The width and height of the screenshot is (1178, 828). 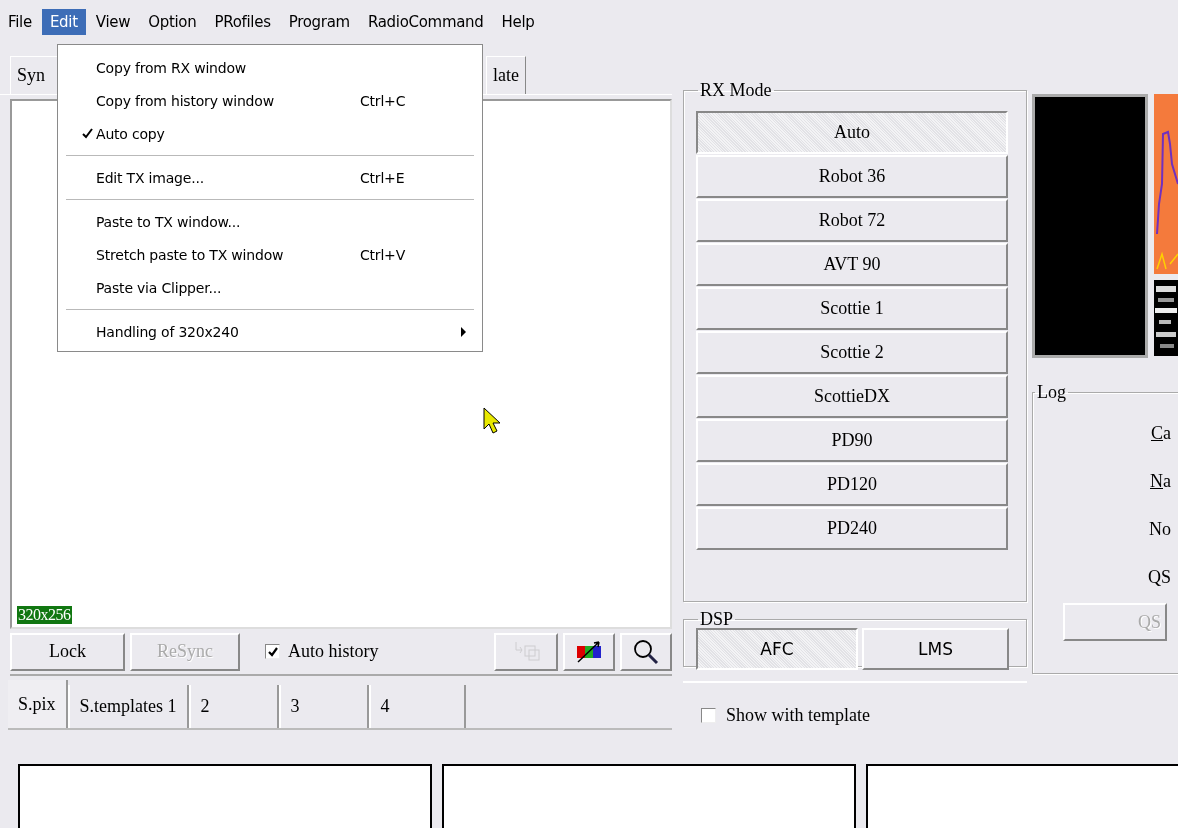 I want to click on menu-item: Stretch paste to TX window Ctrl+V, so click(x=270, y=254).